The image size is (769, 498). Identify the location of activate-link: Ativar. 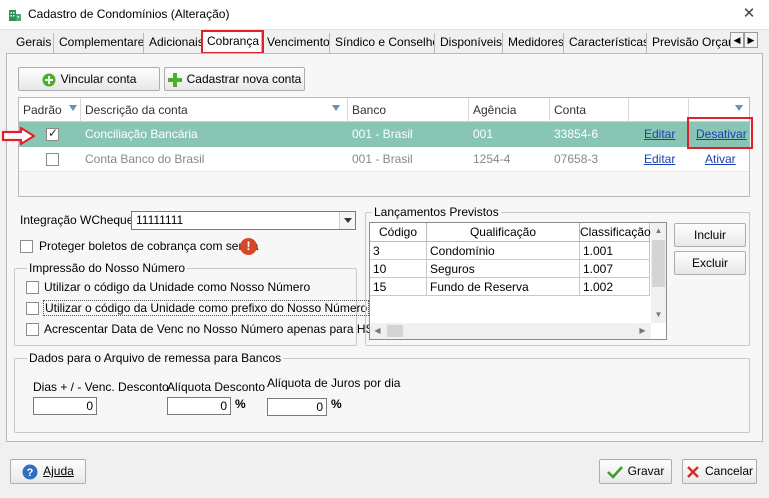
(718, 159).